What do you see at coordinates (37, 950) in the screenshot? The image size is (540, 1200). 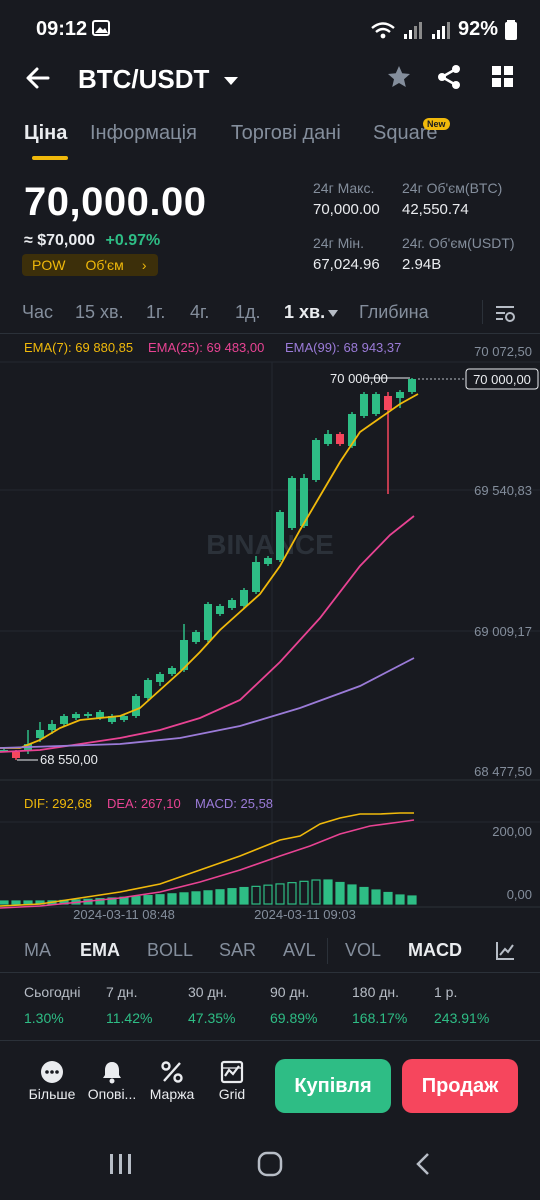 I see `ind-ma: MA` at bounding box center [37, 950].